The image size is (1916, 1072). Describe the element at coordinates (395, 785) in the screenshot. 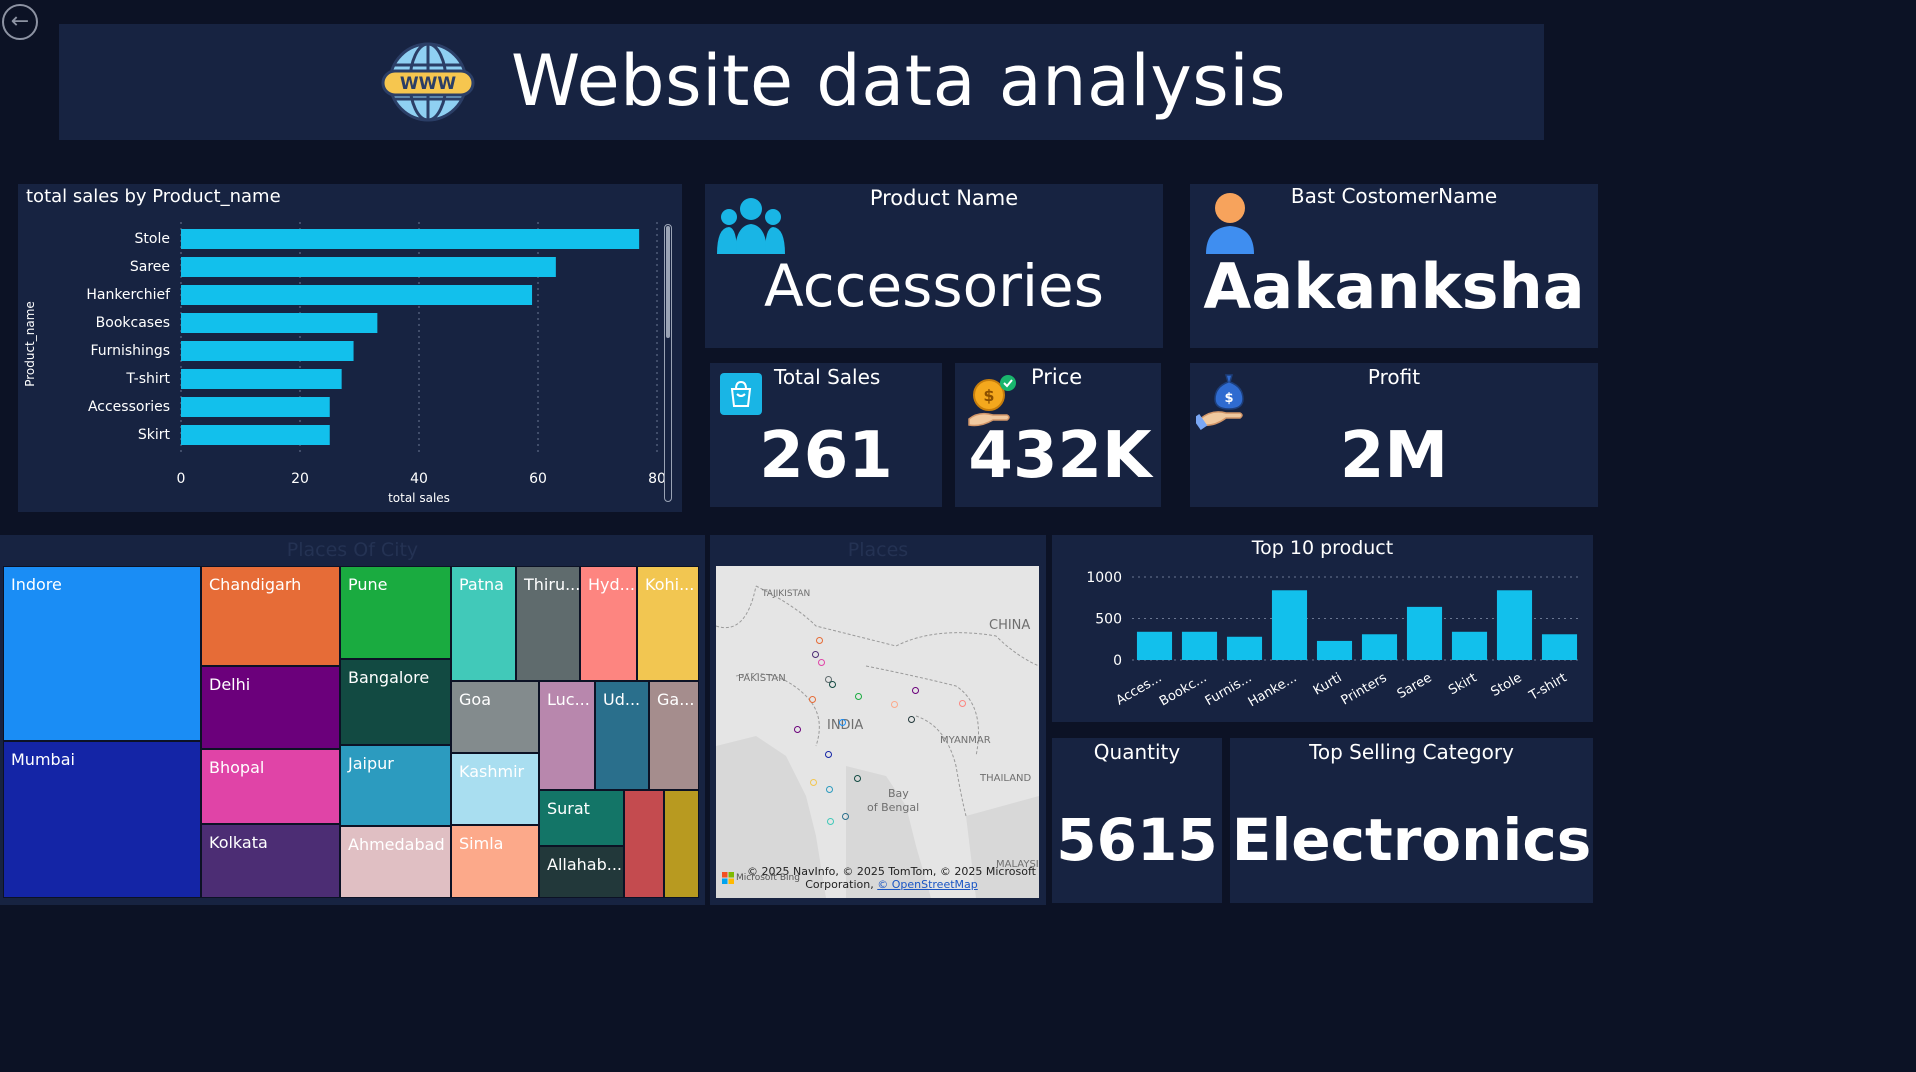

I see `treemap-cell: Jaipur` at that location.